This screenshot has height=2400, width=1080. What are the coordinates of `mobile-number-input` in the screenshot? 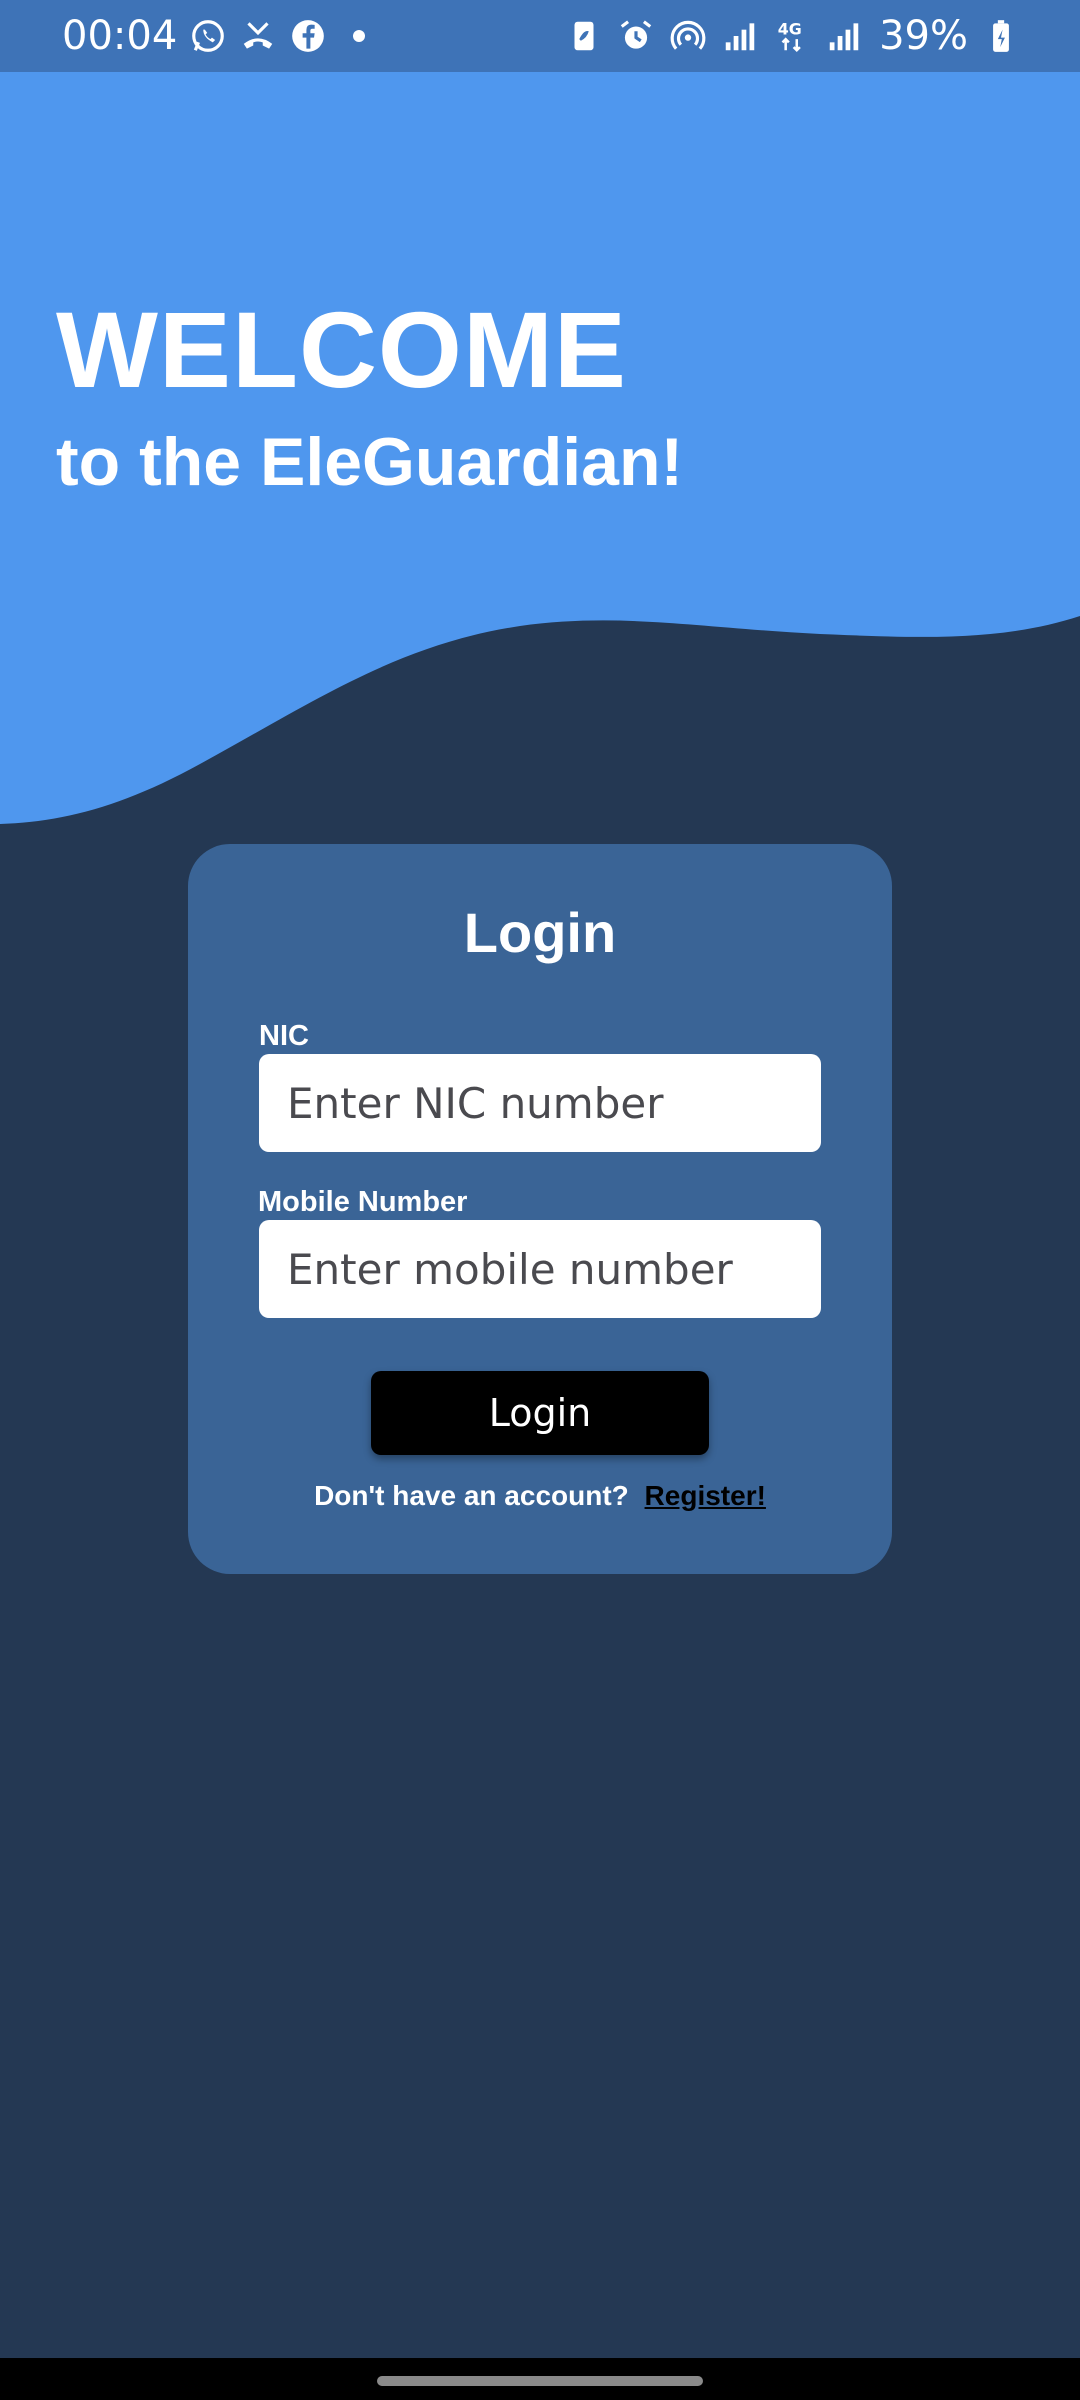 It's located at (540, 1269).